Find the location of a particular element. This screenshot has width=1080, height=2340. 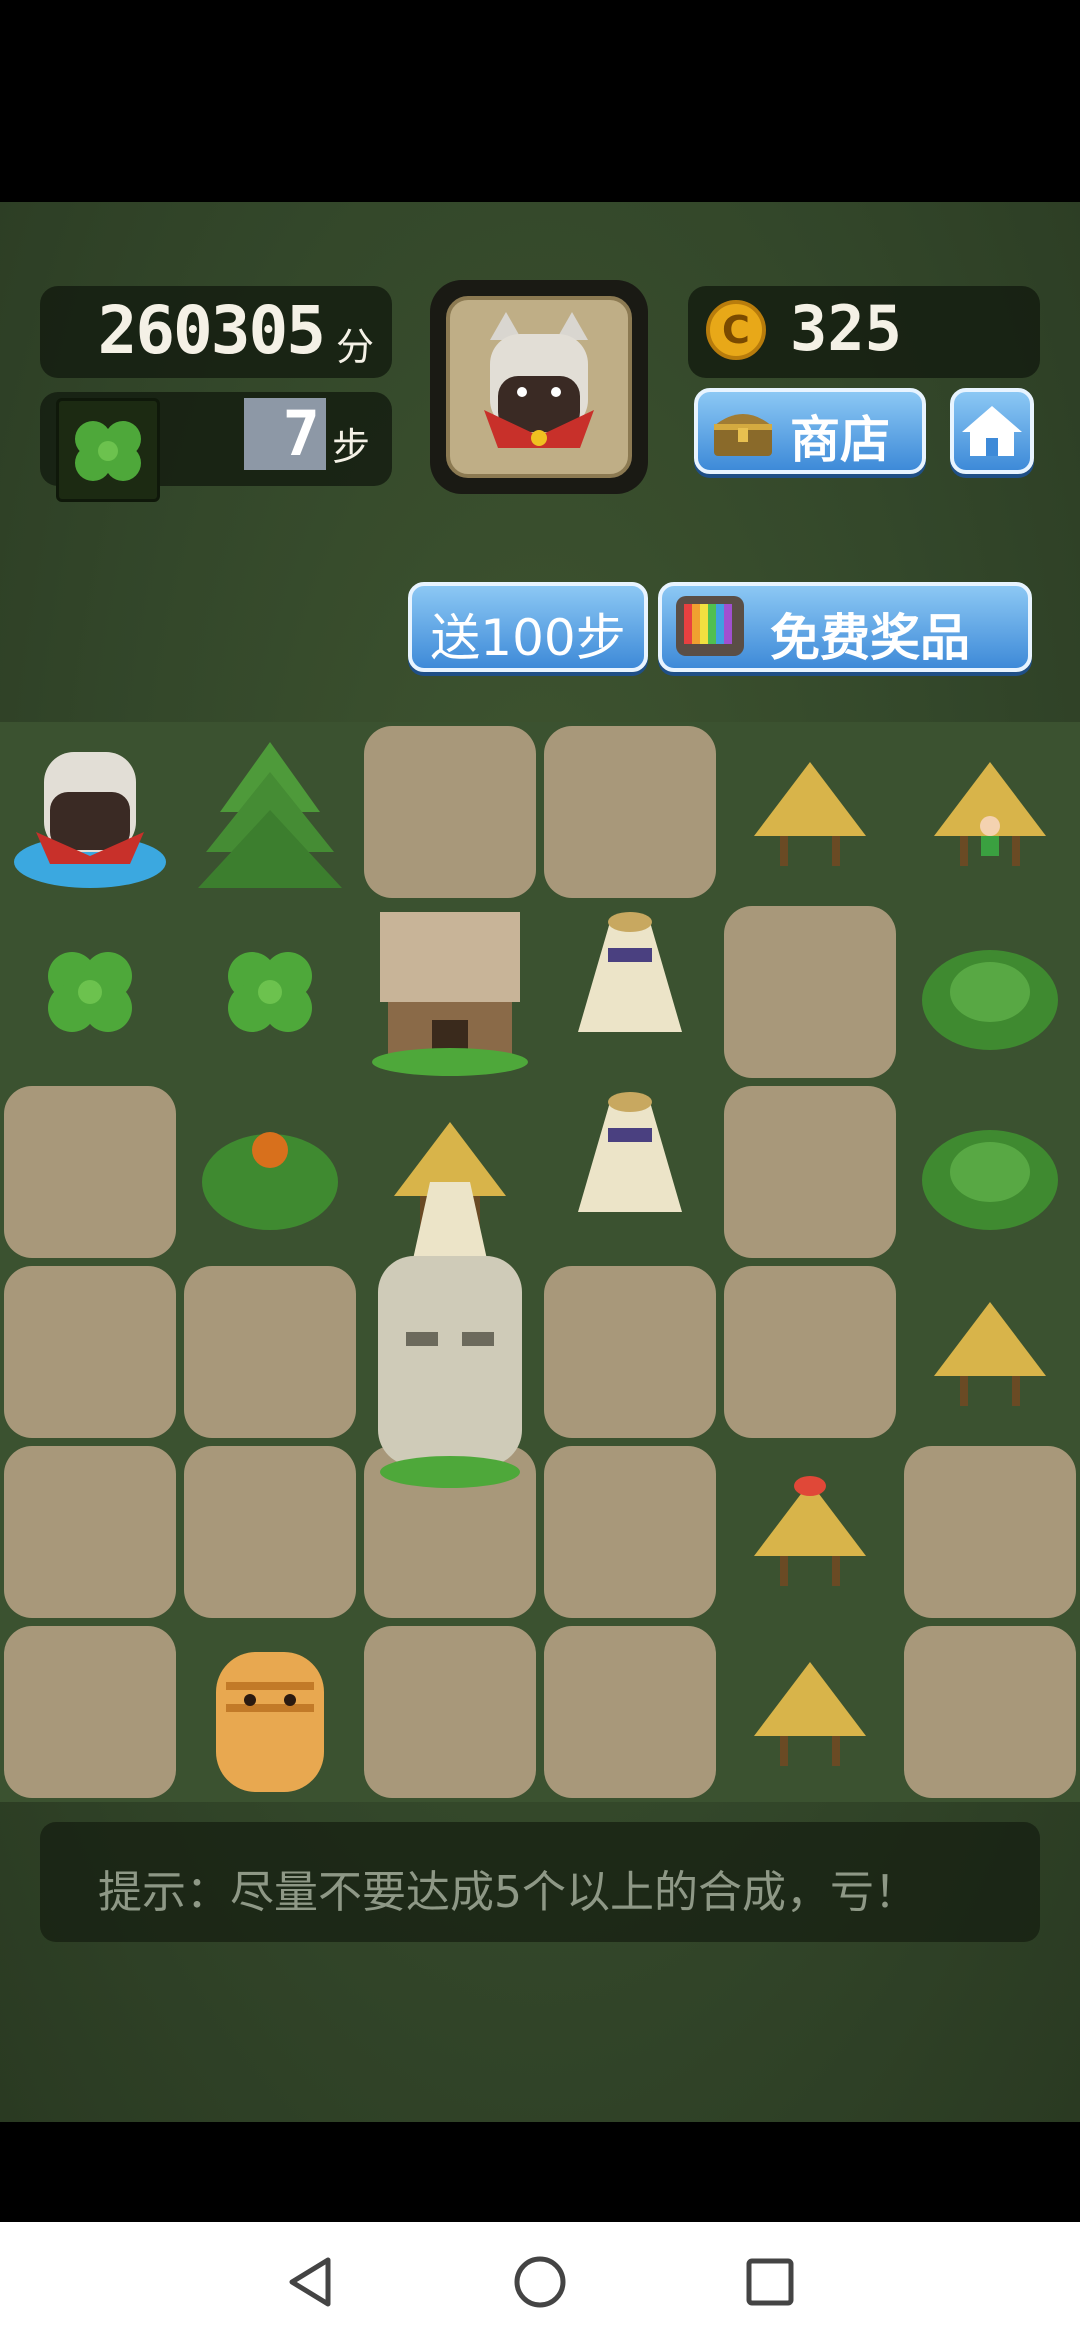

cat-bear-icon is located at coordinates (539, 380).